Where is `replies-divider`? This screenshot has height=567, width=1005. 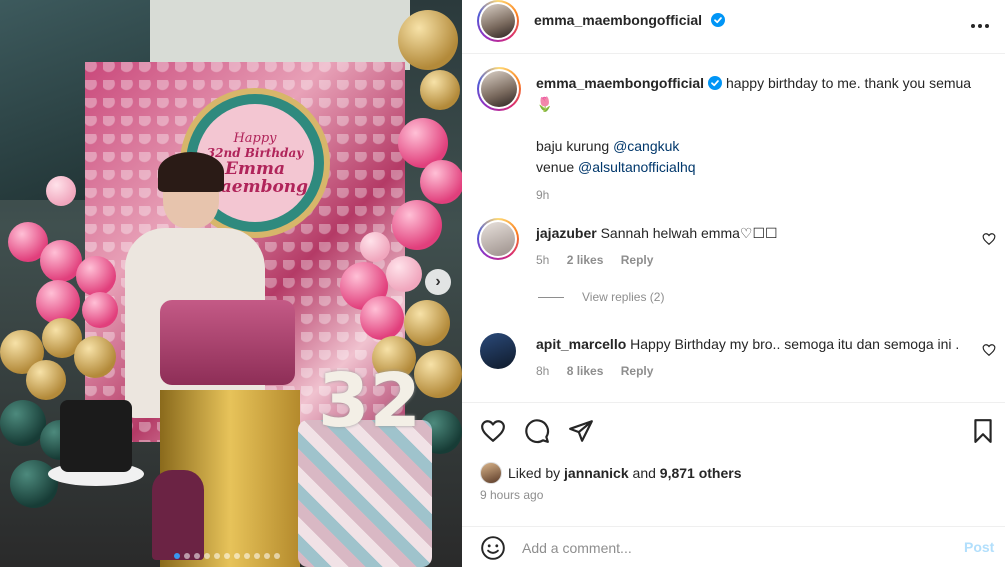 replies-divider is located at coordinates (551, 297).